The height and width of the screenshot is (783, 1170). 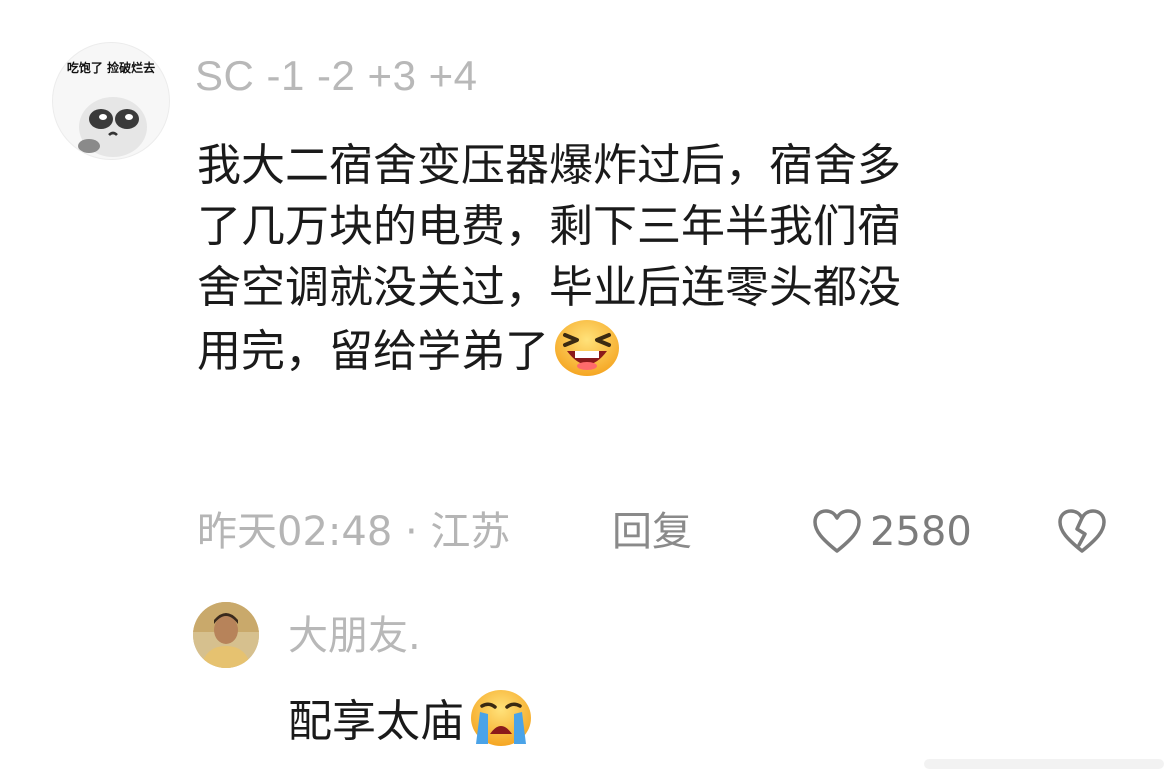 I want to click on heart-outline-icon, so click(x=837, y=531).